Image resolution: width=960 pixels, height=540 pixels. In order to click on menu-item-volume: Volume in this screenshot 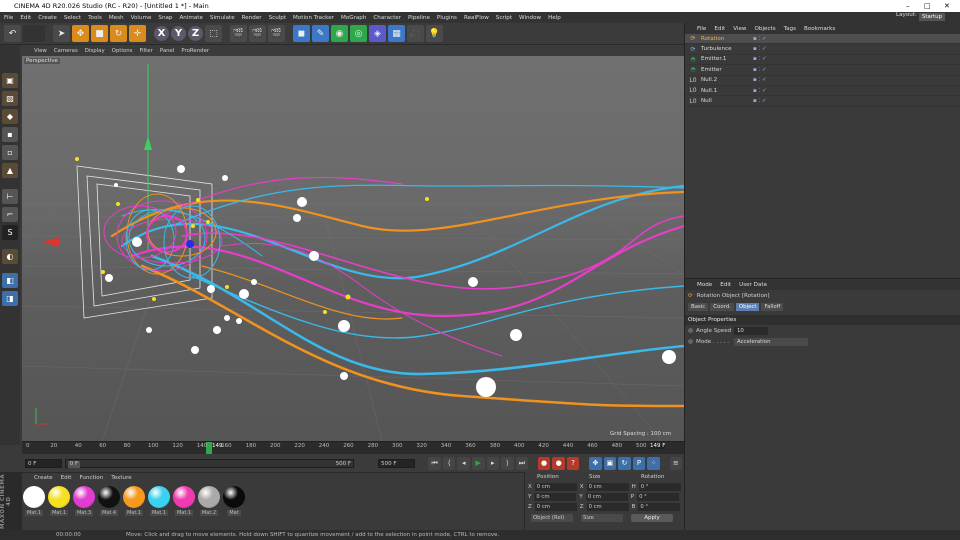, I will do `click(141, 18)`.